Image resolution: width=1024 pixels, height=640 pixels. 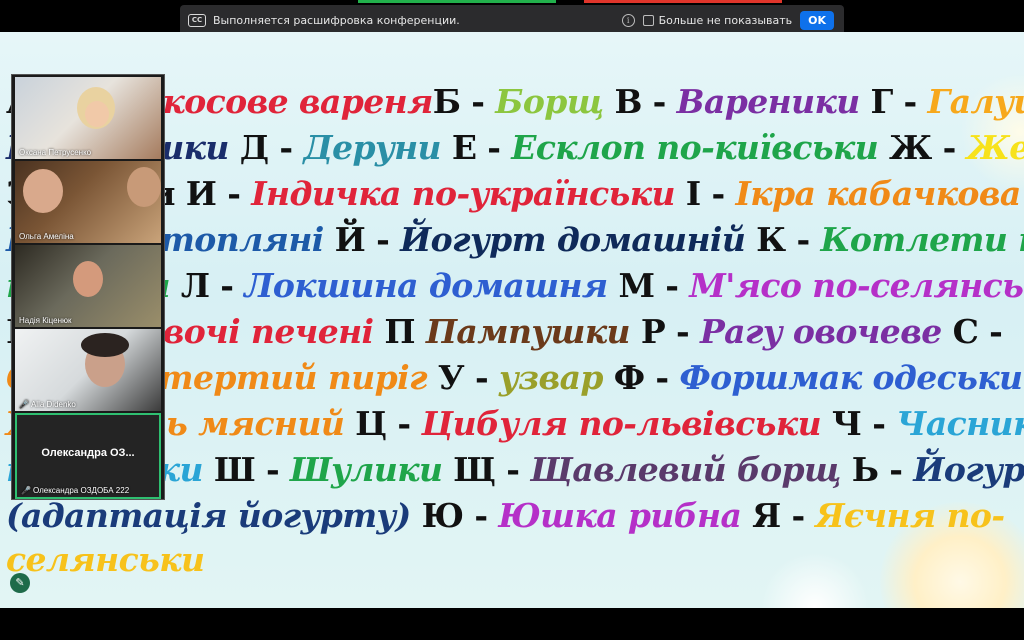 I want to click on slide-text-segment: Овочі печені, so click(x=259, y=331).